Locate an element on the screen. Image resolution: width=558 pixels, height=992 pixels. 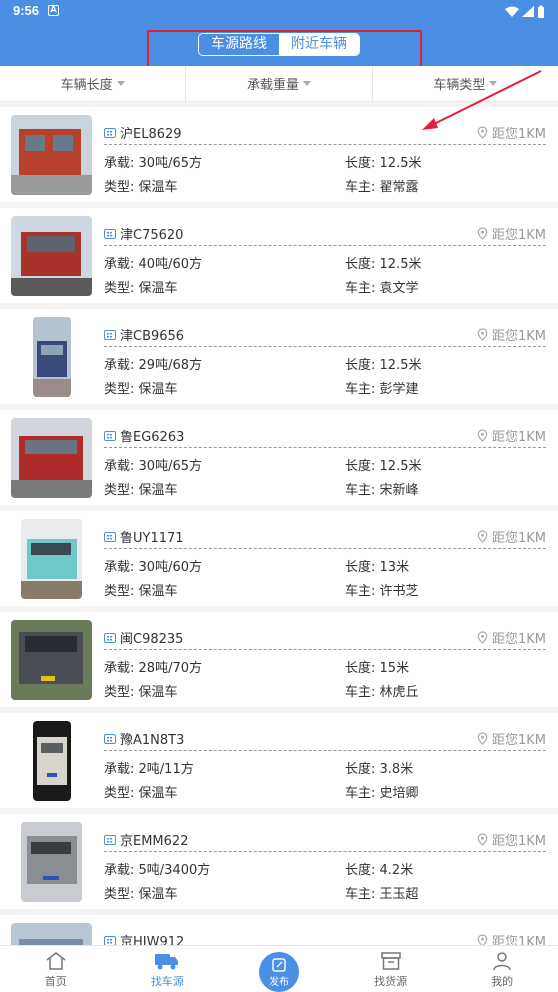
length-info: 长度: 13米 is located at coordinates (377, 565).